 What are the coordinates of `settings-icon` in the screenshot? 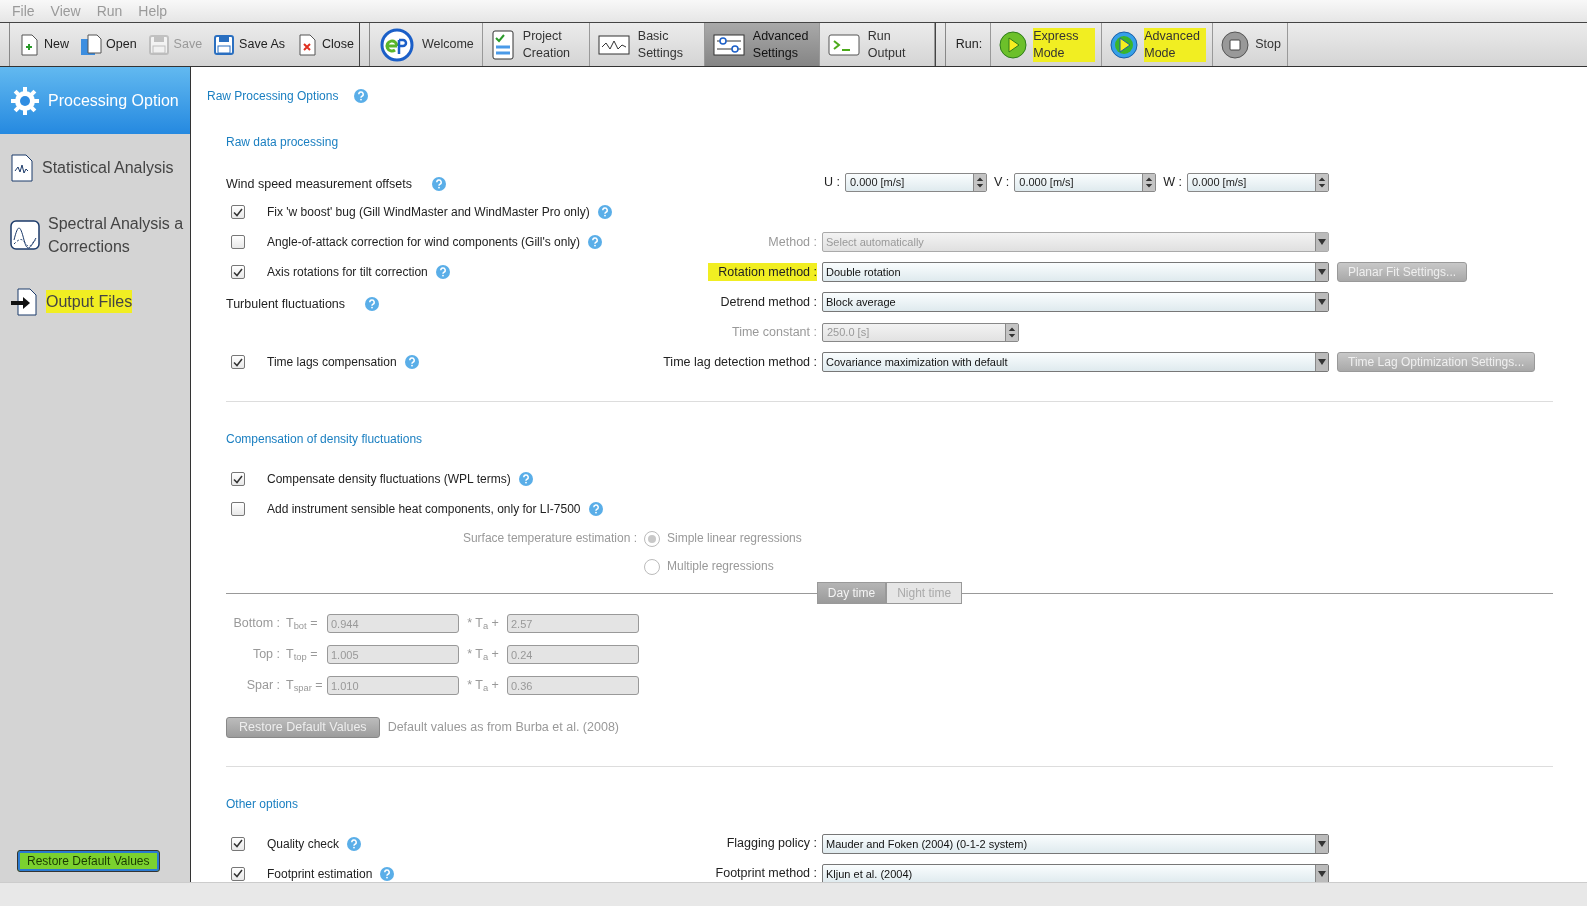 It's located at (25, 100).